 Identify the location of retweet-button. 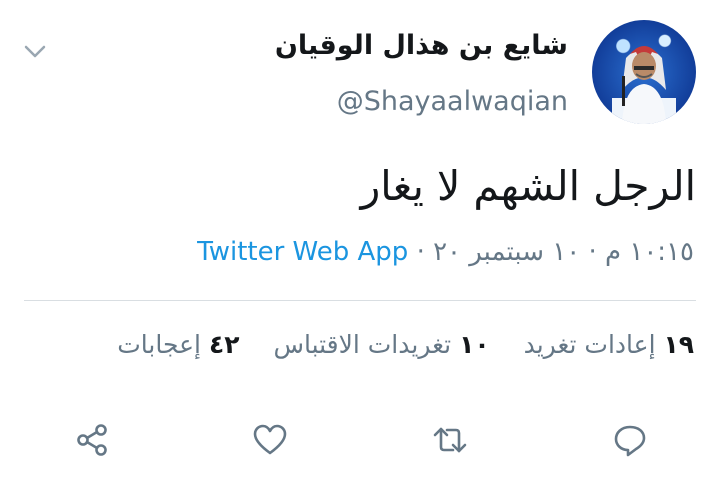
(450, 440).